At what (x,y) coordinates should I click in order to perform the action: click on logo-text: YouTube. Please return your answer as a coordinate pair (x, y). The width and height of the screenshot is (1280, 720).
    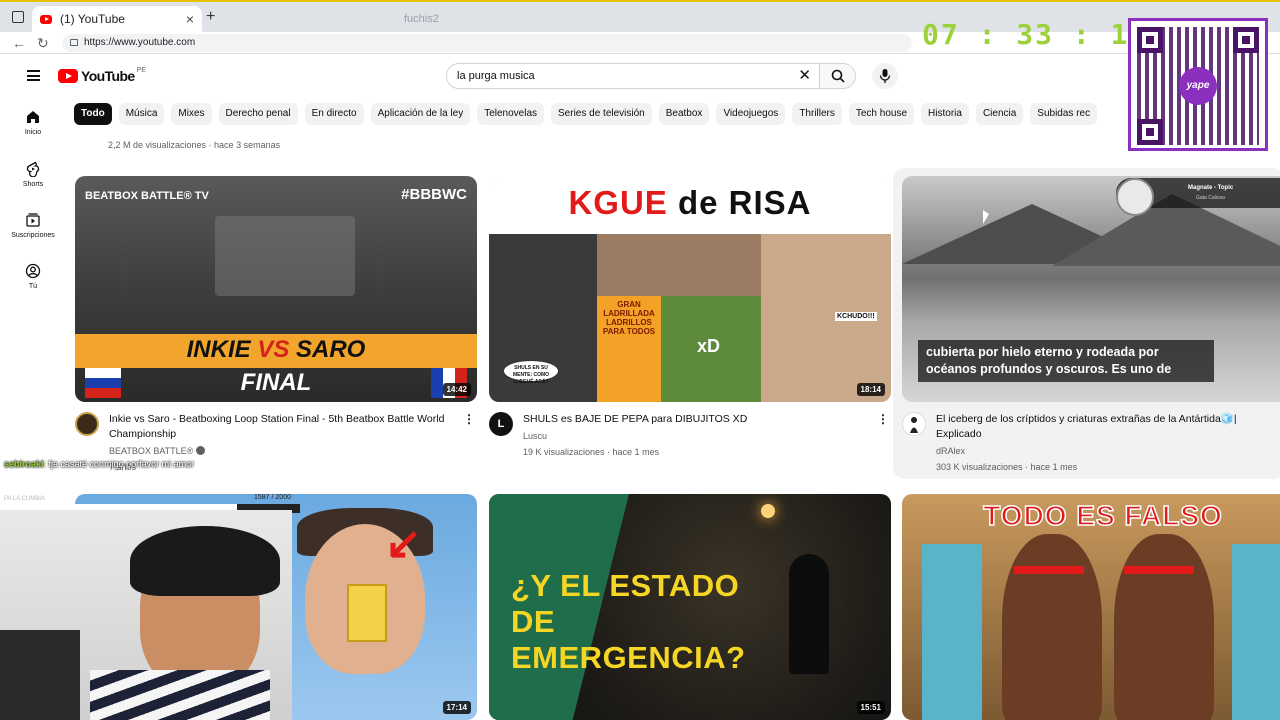
    Looking at the image, I should click on (108, 76).